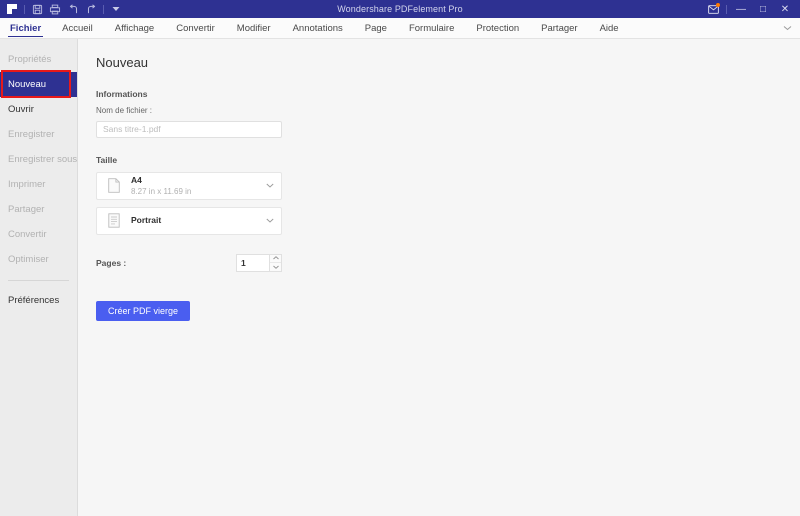 The image size is (800, 516). I want to click on close-button: ✕, so click(785, 9).